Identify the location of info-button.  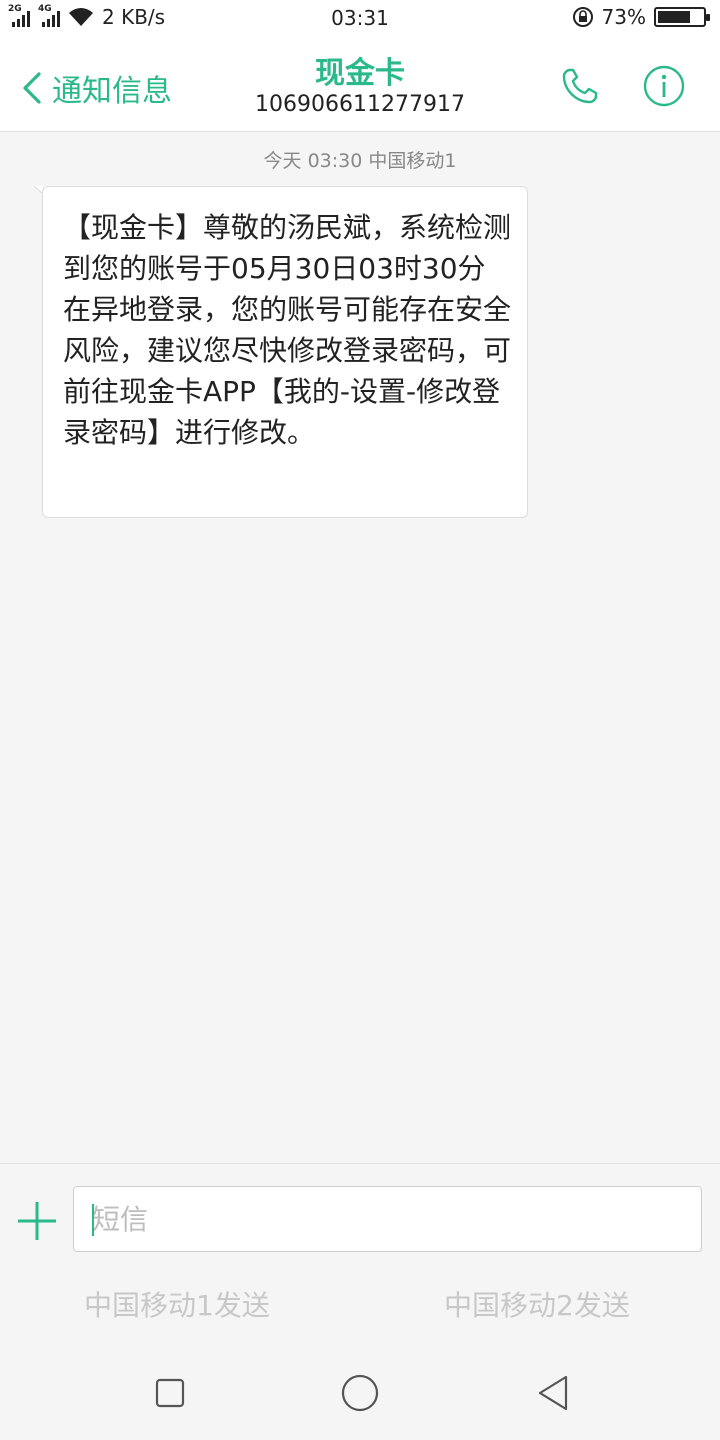
(664, 86).